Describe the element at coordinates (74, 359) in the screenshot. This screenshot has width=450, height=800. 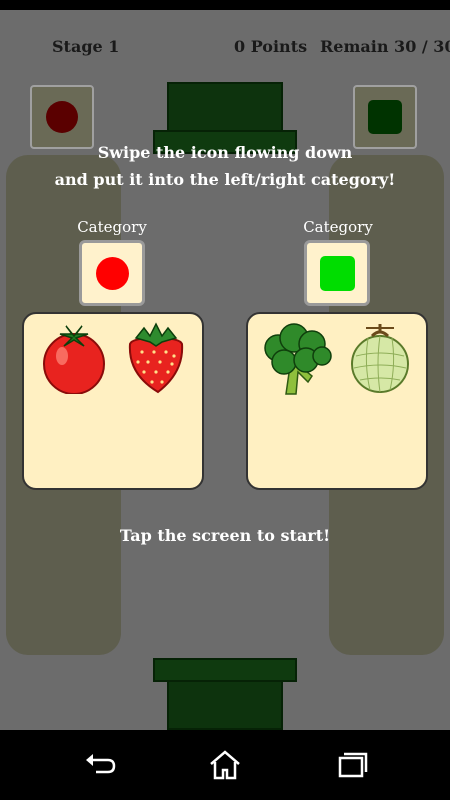
I see `tomato-icon` at that location.